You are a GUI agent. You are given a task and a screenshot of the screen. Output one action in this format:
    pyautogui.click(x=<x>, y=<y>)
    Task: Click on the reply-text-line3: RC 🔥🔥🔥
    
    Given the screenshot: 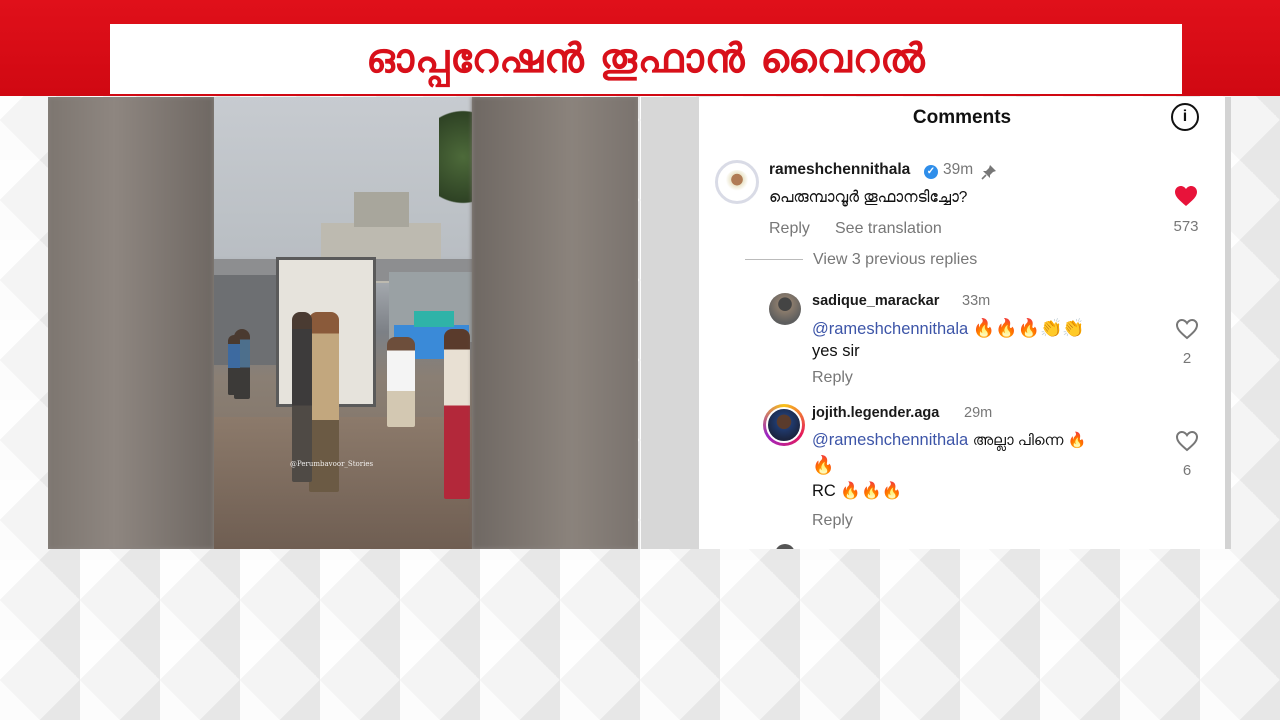 What is the action you would take?
    pyautogui.click(x=857, y=491)
    